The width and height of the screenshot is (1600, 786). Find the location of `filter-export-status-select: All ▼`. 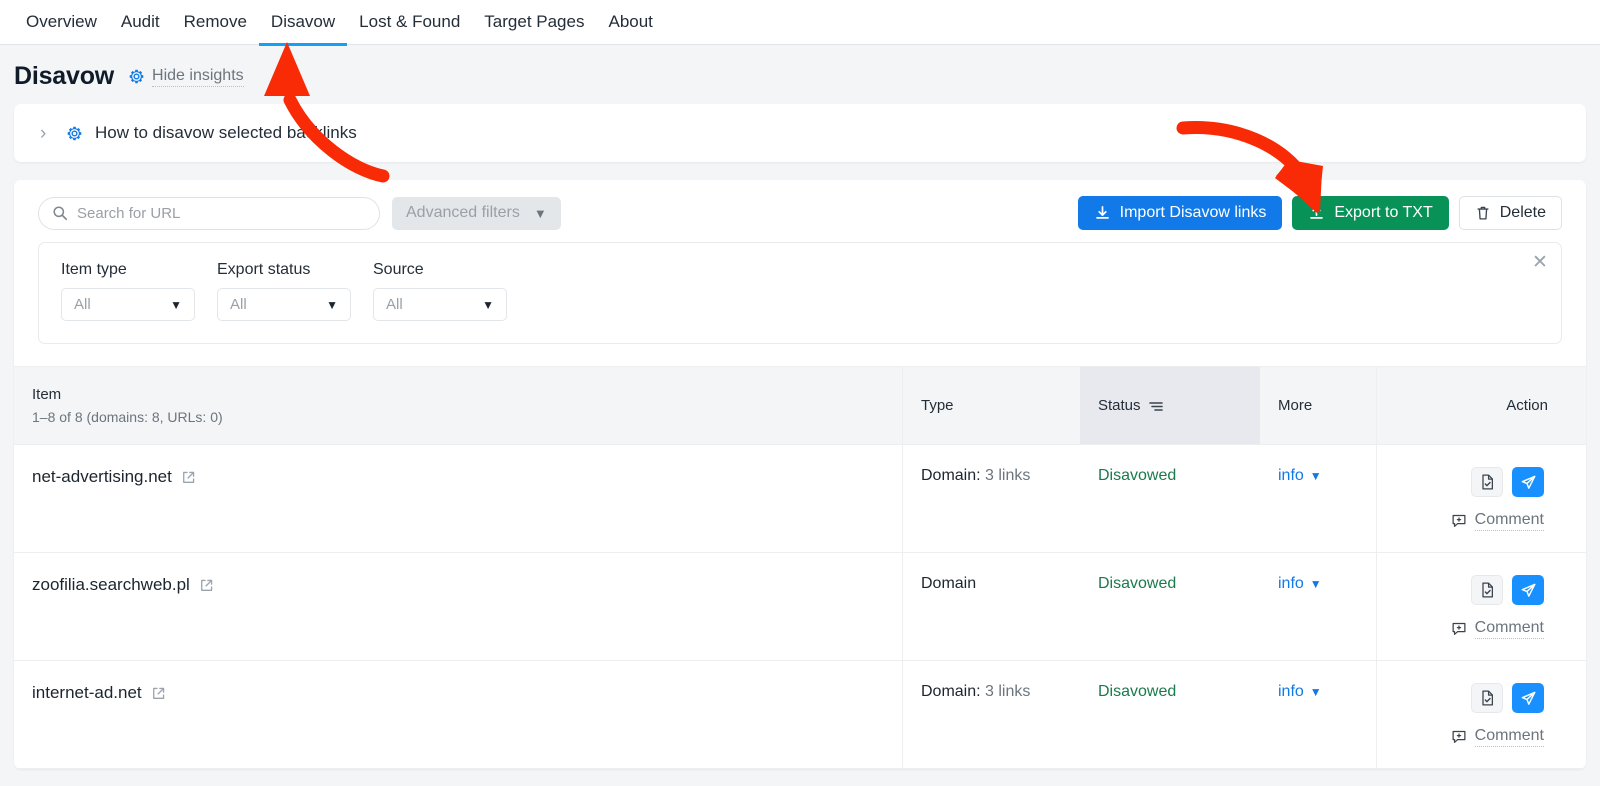

filter-export-status-select: All ▼ is located at coordinates (284, 304).